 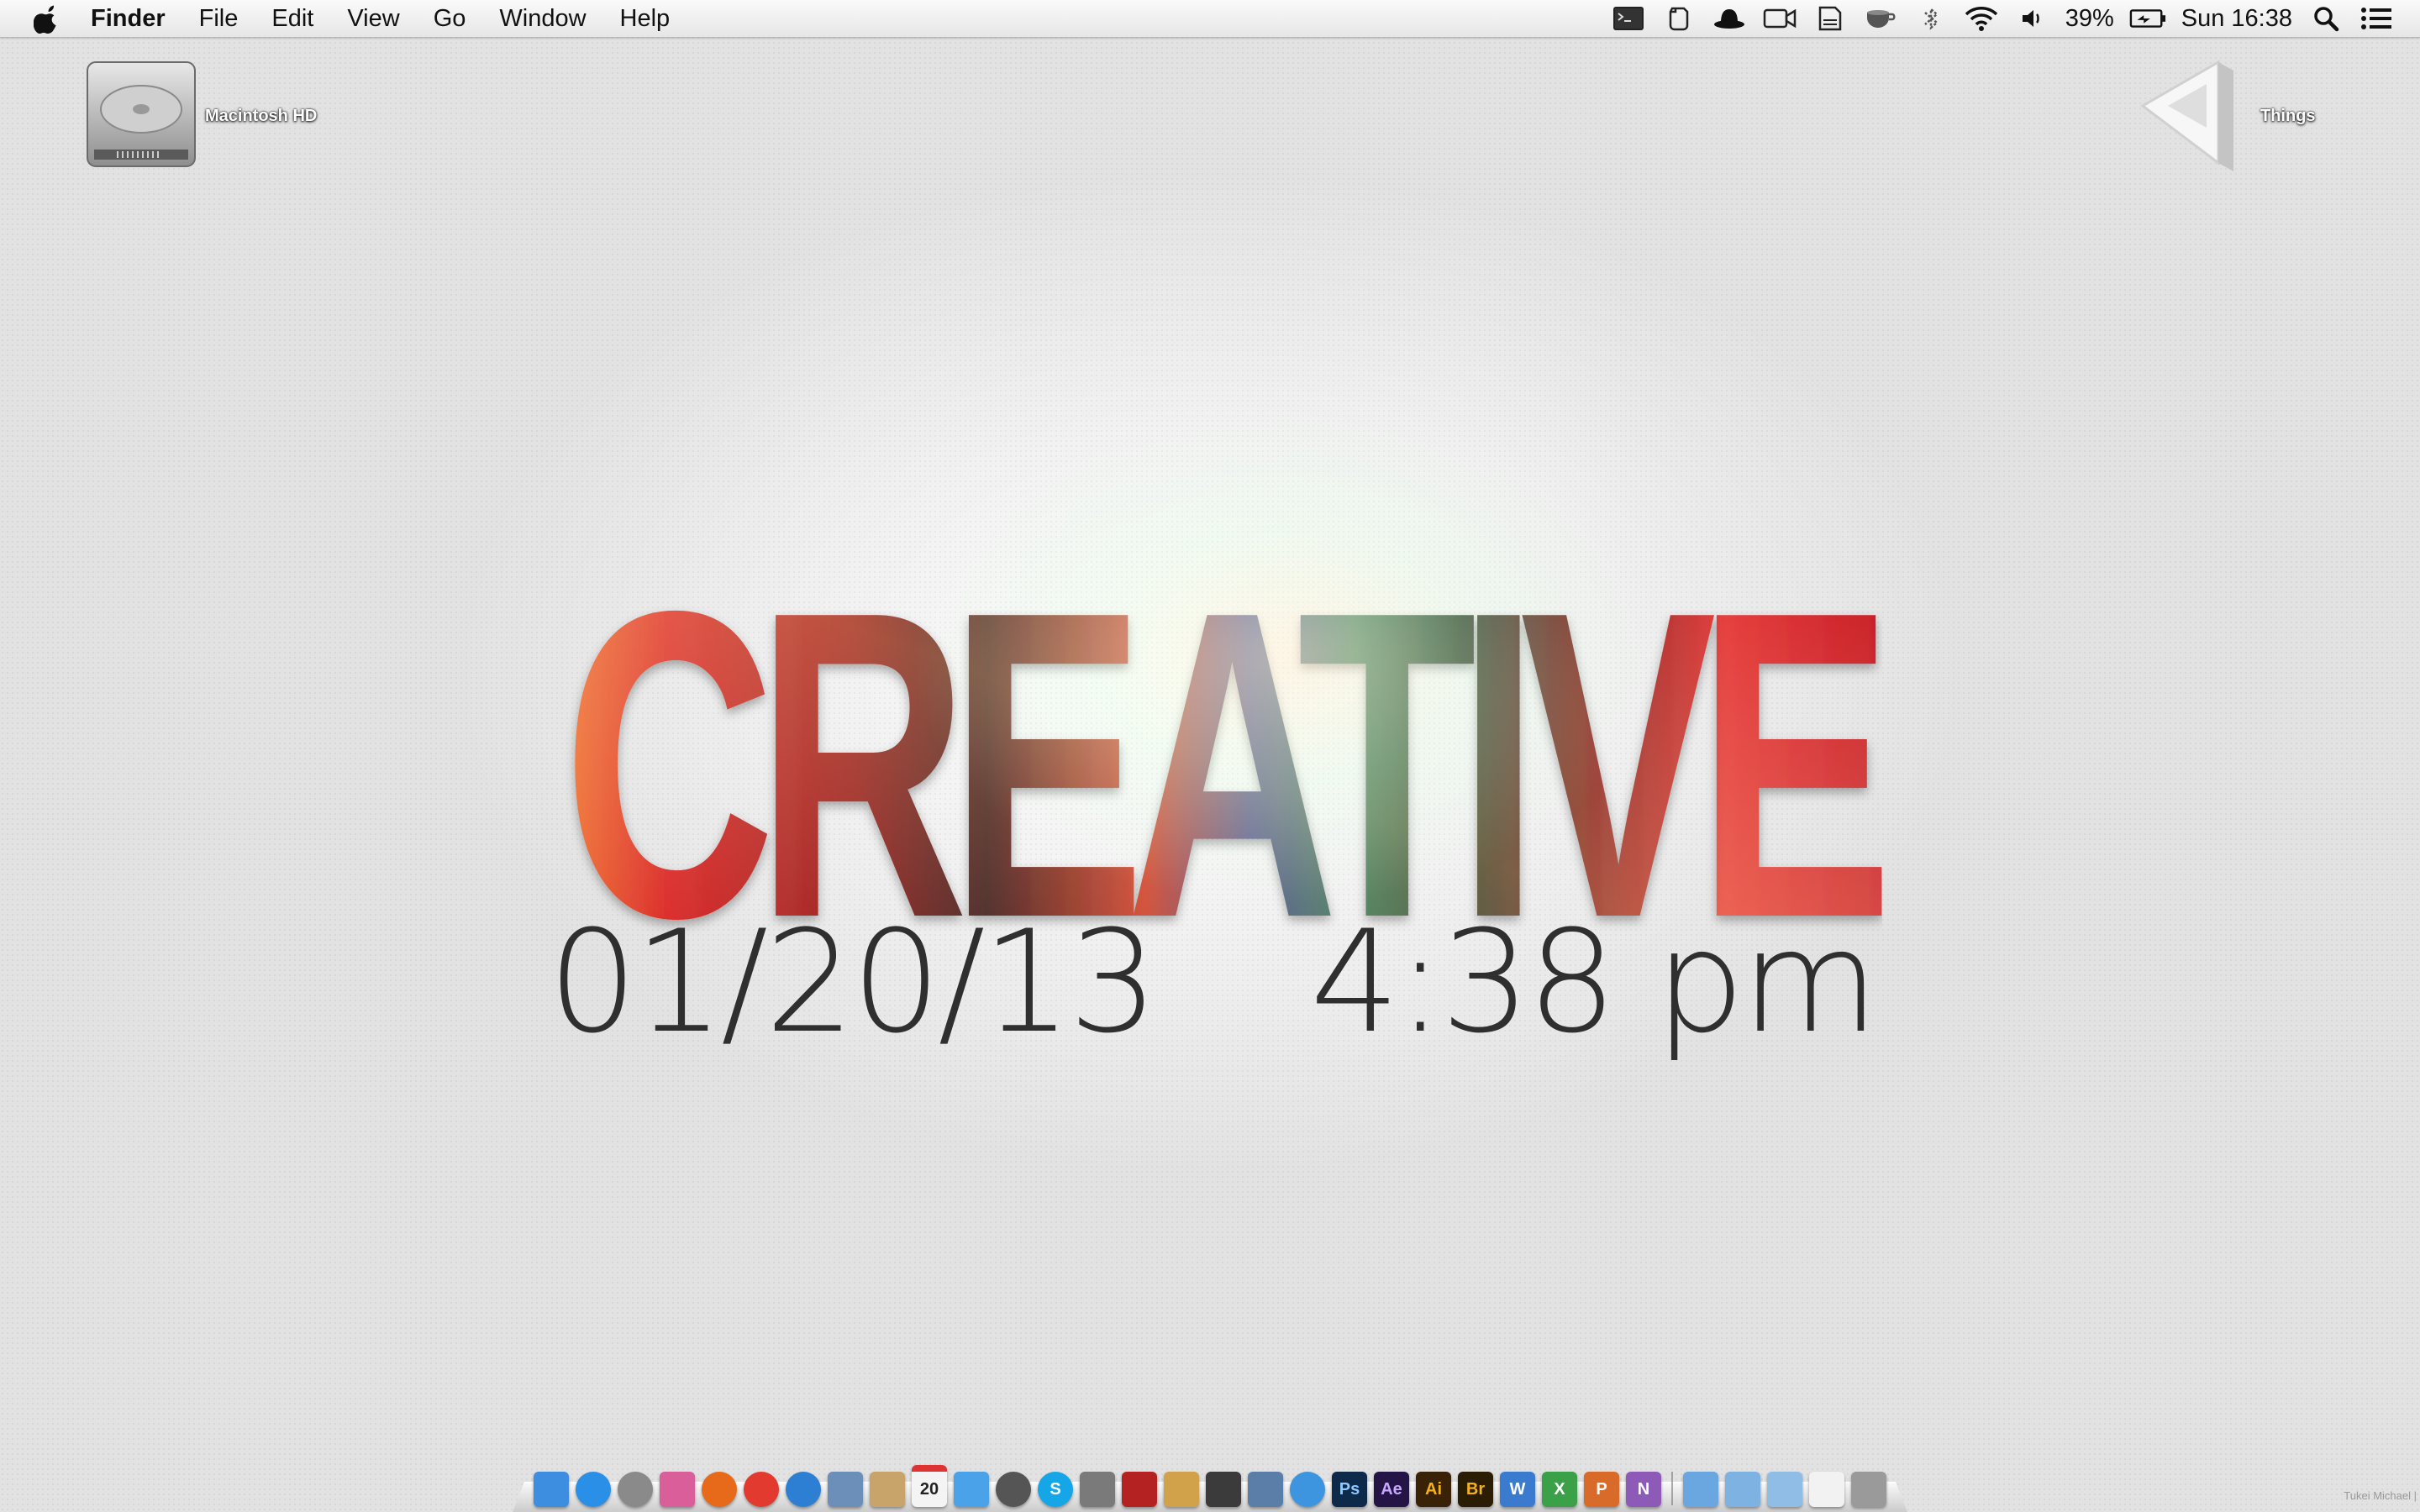 What do you see at coordinates (1349, 1489) in the screenshot?
I see `photoshop-icon: Ps` at bounding box center [1349, 1489].